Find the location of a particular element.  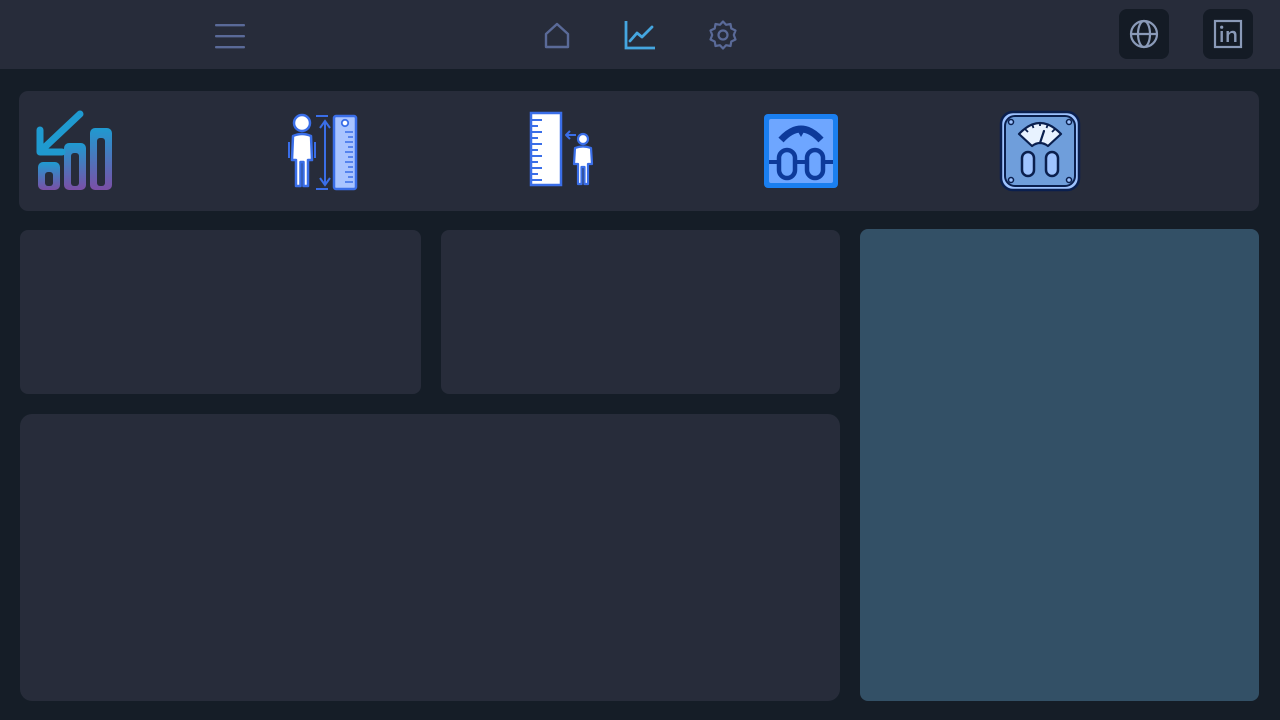

gear-icon is located at coordinates (723, 35).